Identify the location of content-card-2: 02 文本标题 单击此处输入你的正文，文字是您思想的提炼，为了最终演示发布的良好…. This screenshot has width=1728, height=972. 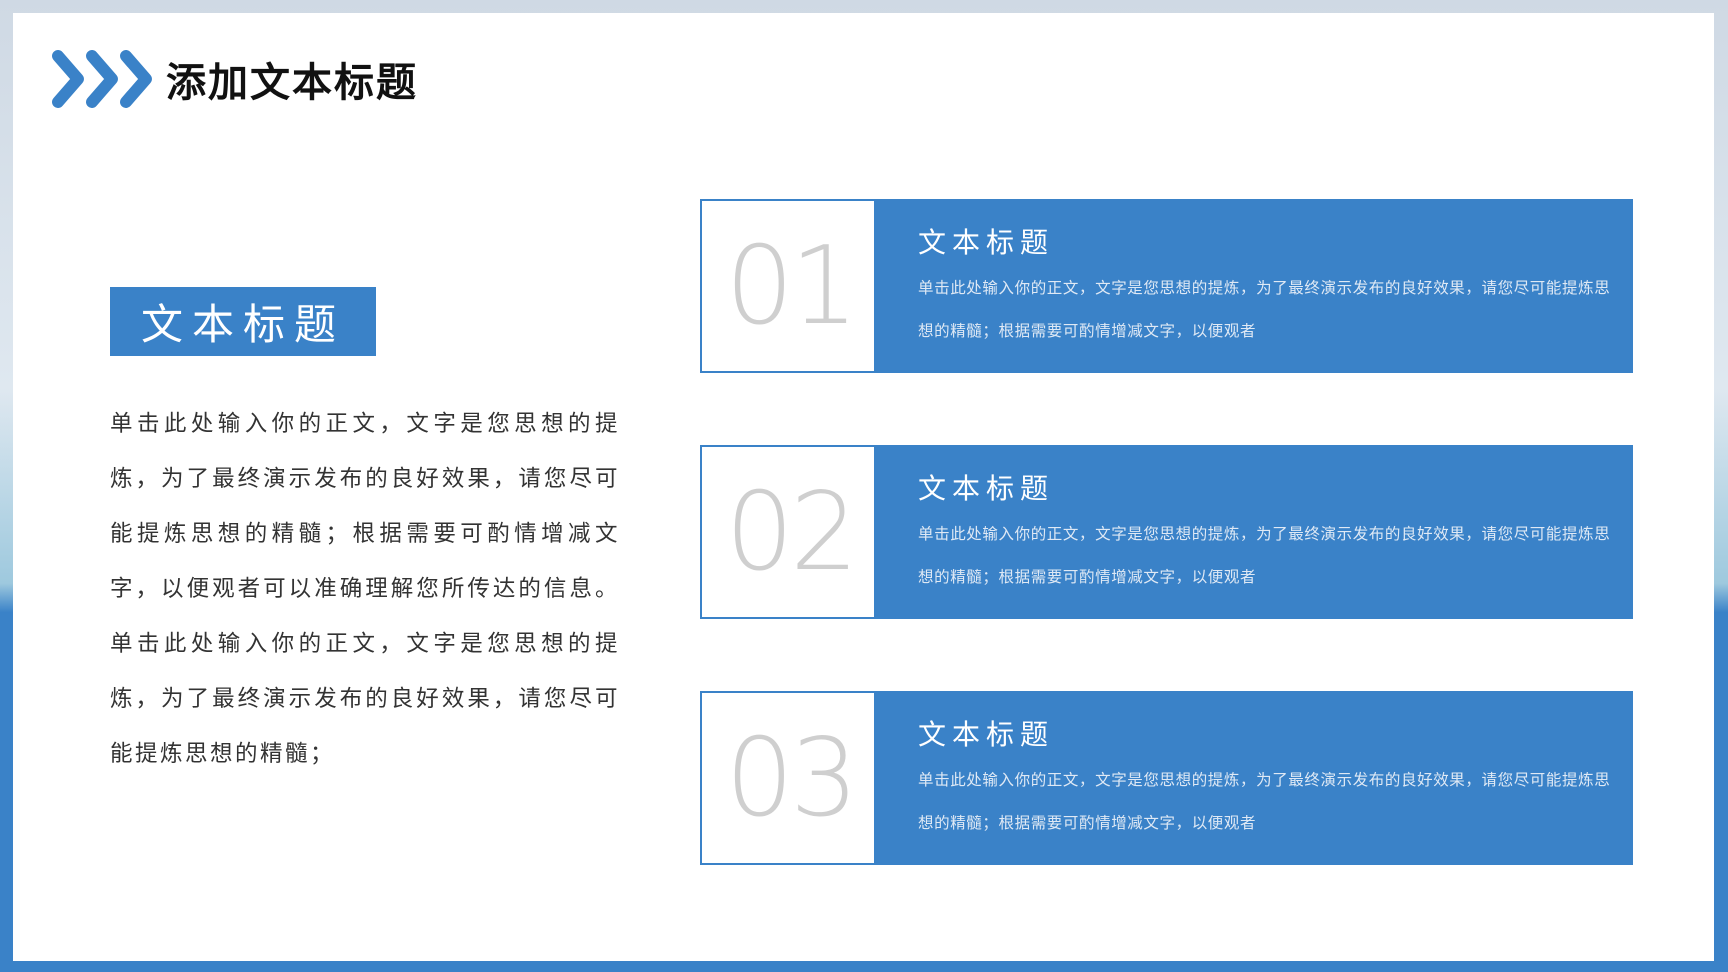
(1166, 532).